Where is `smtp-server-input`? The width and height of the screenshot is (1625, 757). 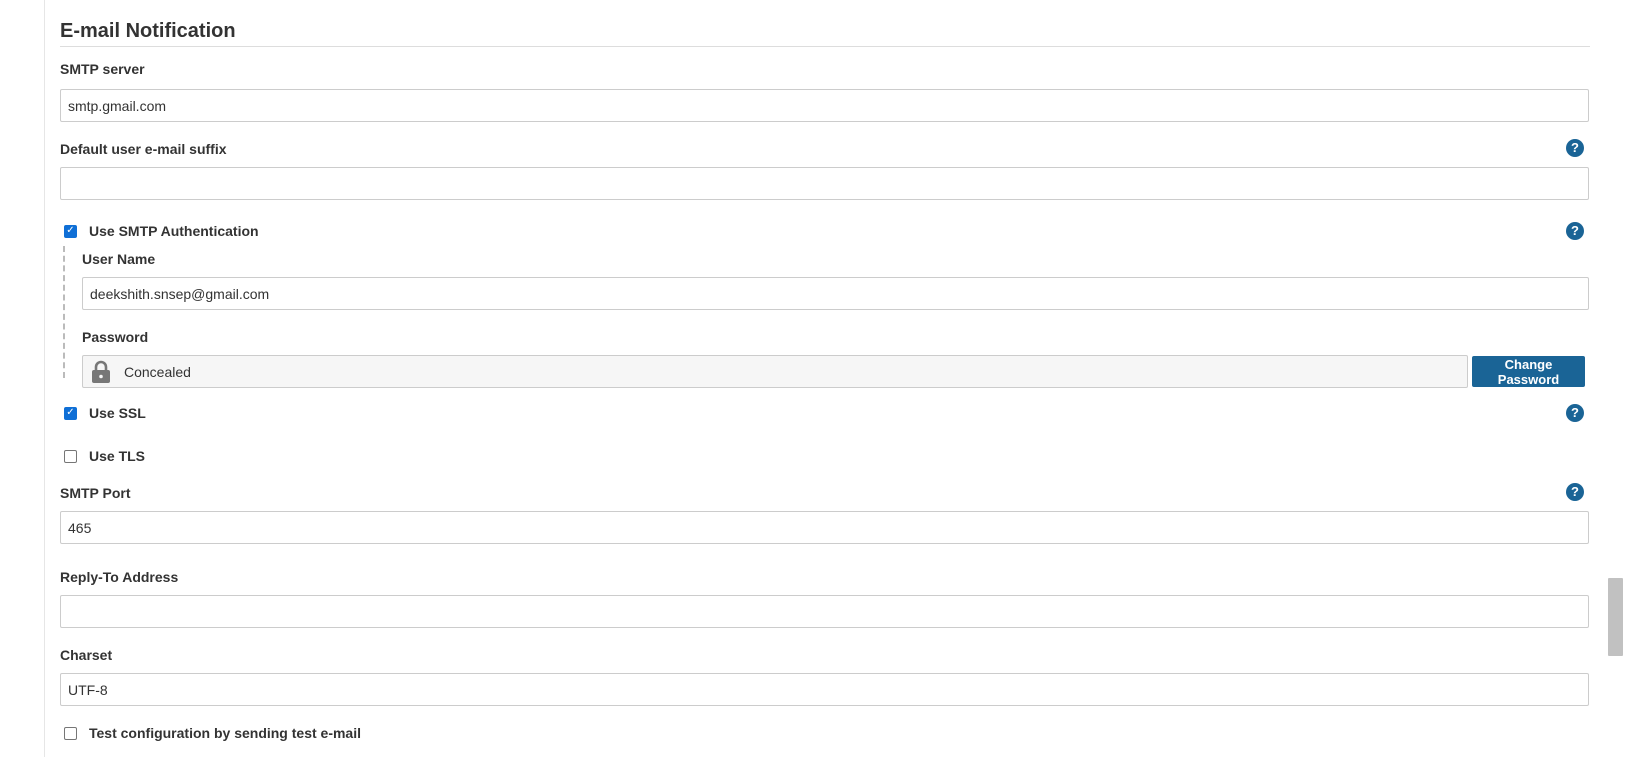 smtp-server-input is located at coordinates (824, 105).